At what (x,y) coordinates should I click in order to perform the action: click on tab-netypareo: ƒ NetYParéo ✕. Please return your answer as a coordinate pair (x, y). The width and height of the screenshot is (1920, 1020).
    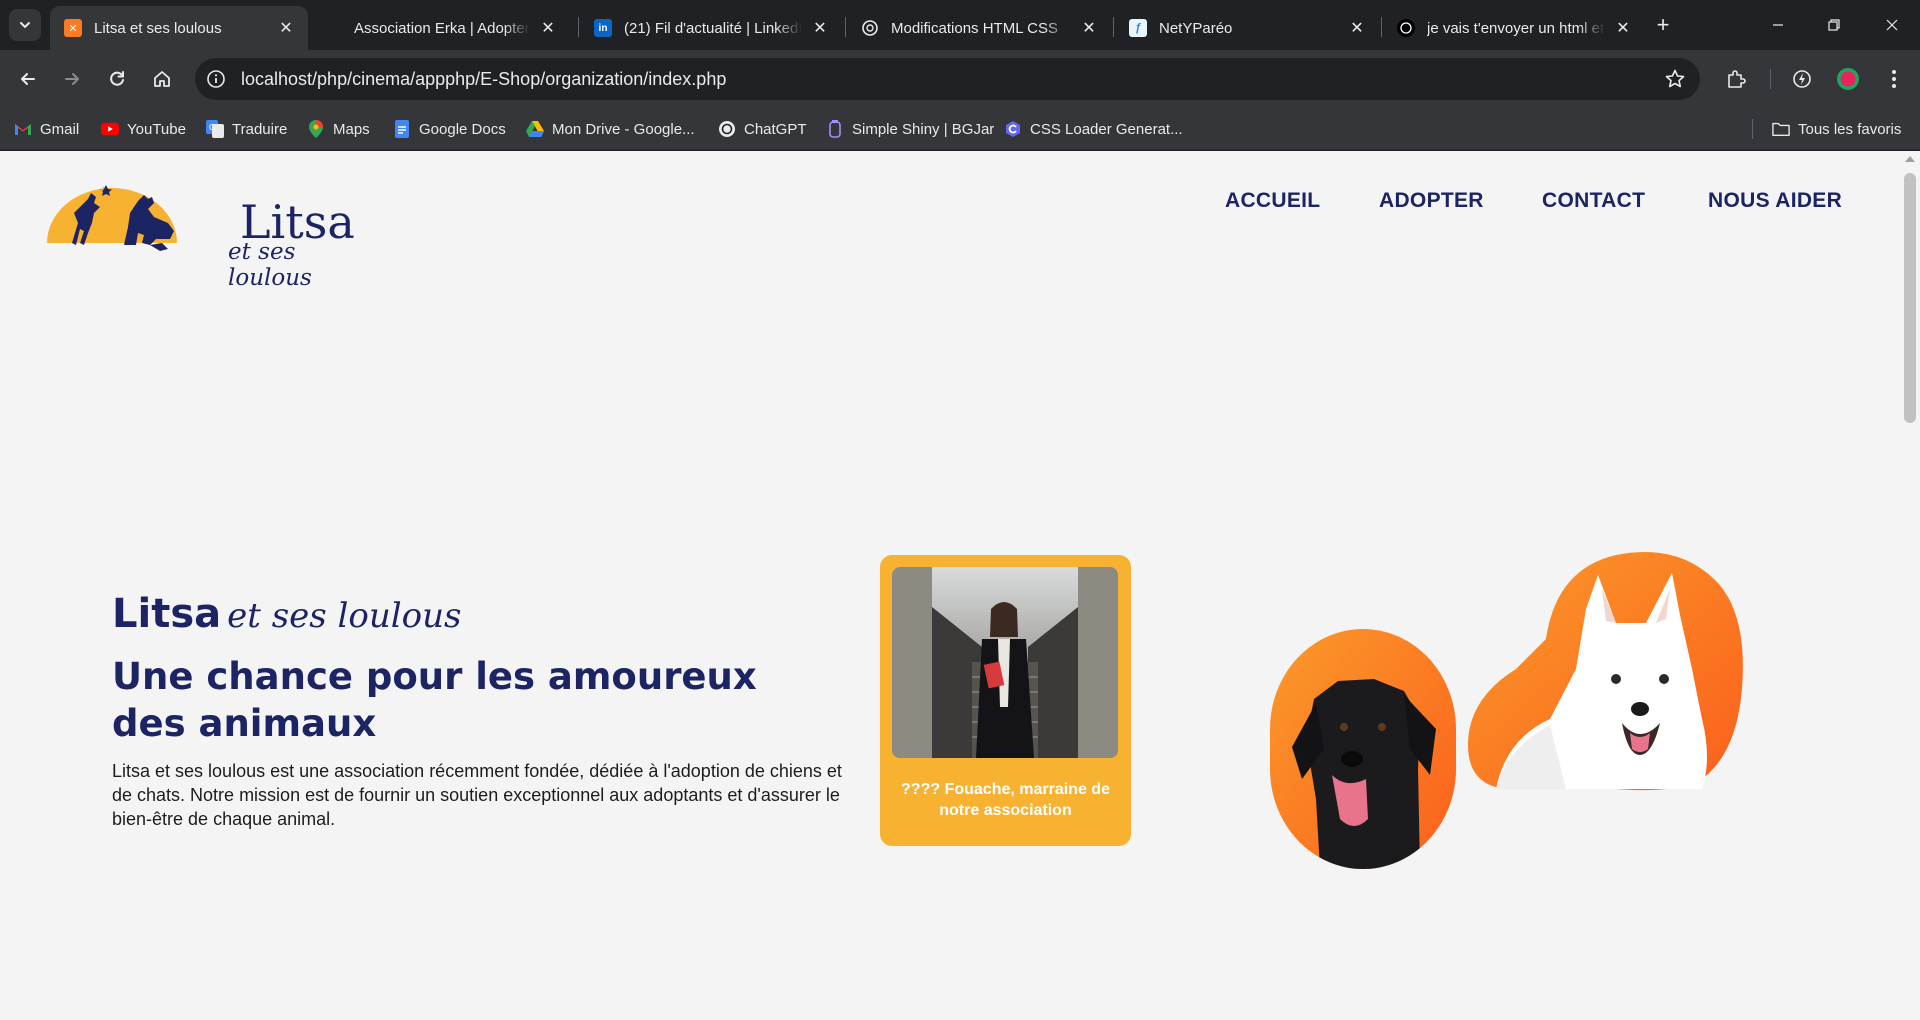
    Looking at the image, I should click on (1247, 28).